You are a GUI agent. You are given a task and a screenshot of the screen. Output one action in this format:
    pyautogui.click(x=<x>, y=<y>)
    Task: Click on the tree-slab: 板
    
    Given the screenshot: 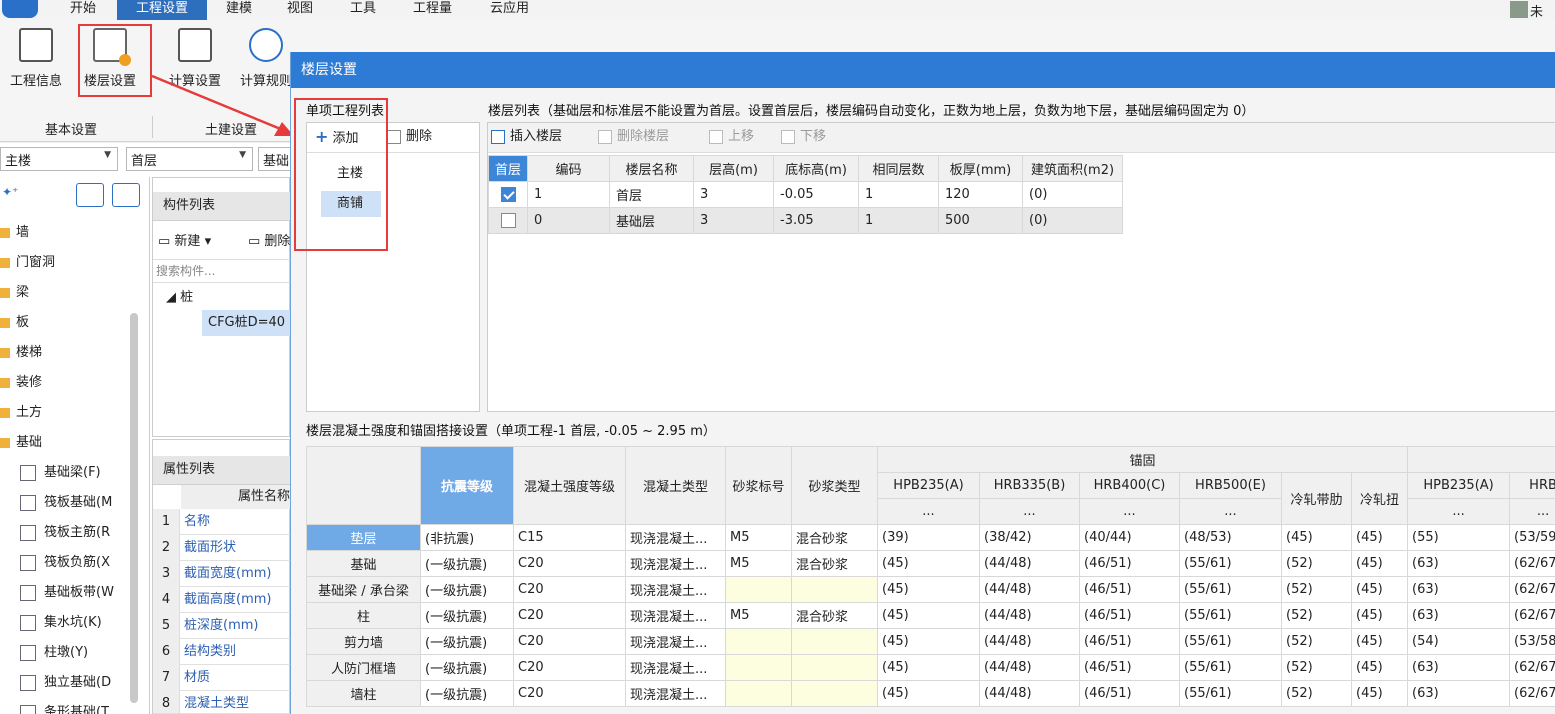 What is the action you would take?
    pyautogui.click(x=75, y=323)
    